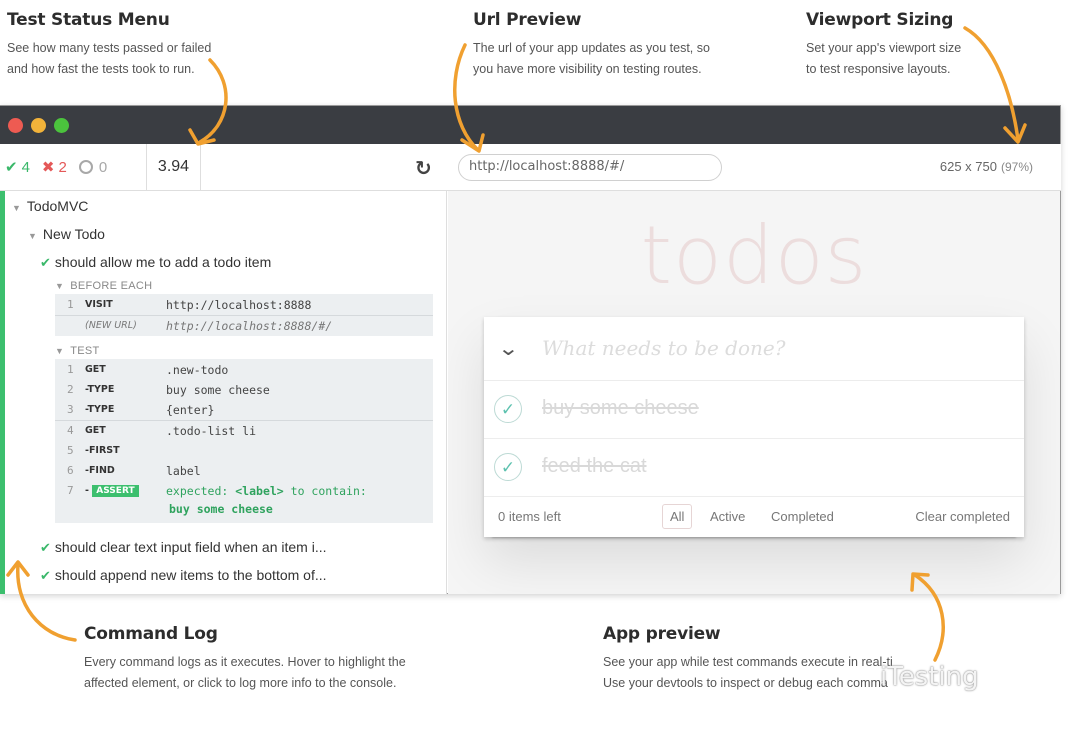 Image resolution: width=1071 pixels, height=729 pixels. What do you see at coordinates (466, 97) in the screenshot?
I see `arrow-url-preview` at bounding box center [466, 97].